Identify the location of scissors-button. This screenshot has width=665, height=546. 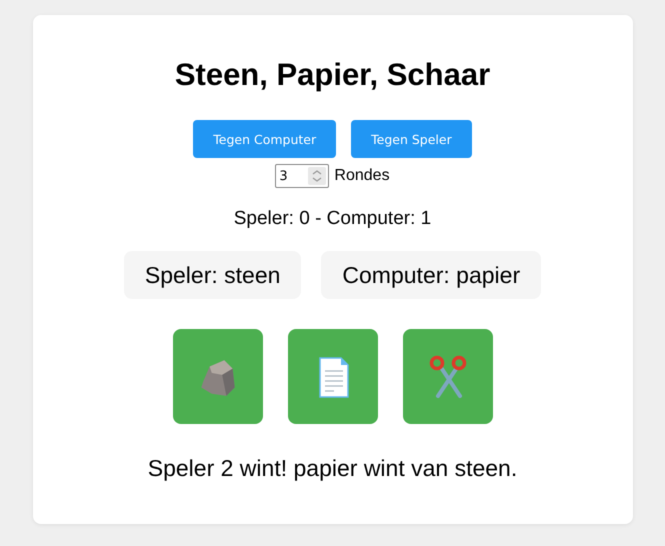
(447, 376).